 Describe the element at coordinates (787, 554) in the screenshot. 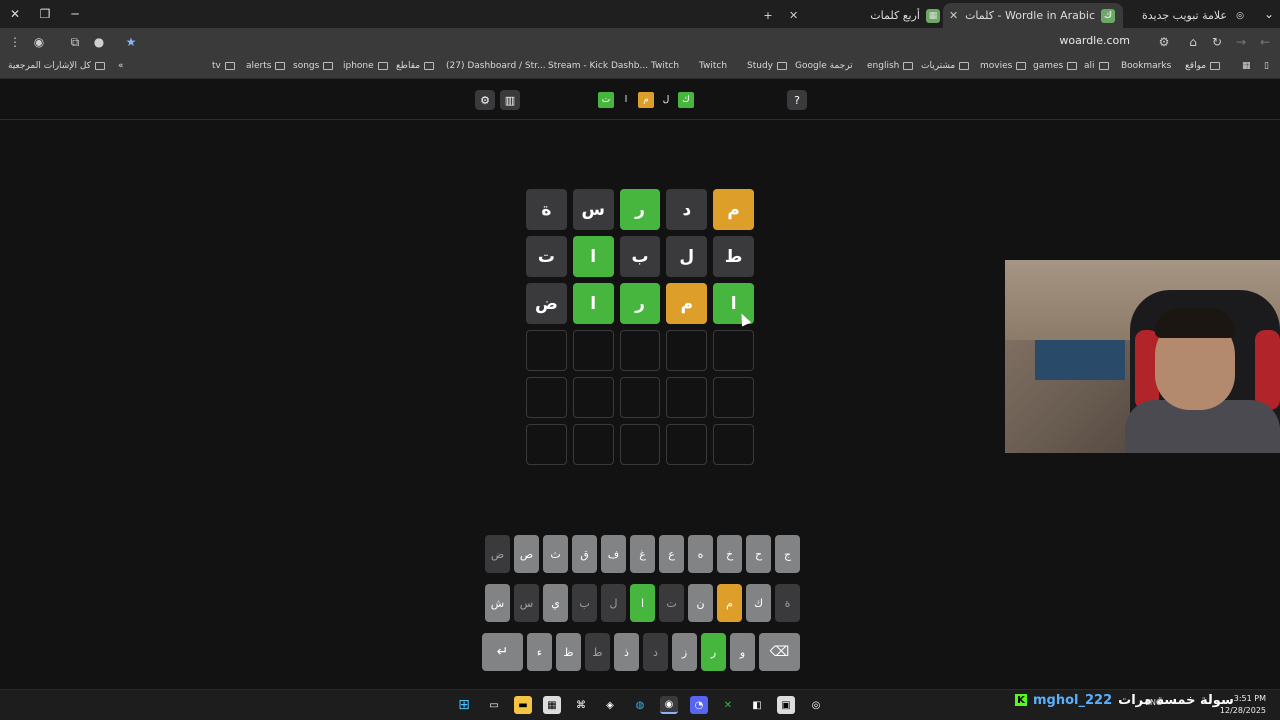

I see `keyboard-key: ج` at that location.